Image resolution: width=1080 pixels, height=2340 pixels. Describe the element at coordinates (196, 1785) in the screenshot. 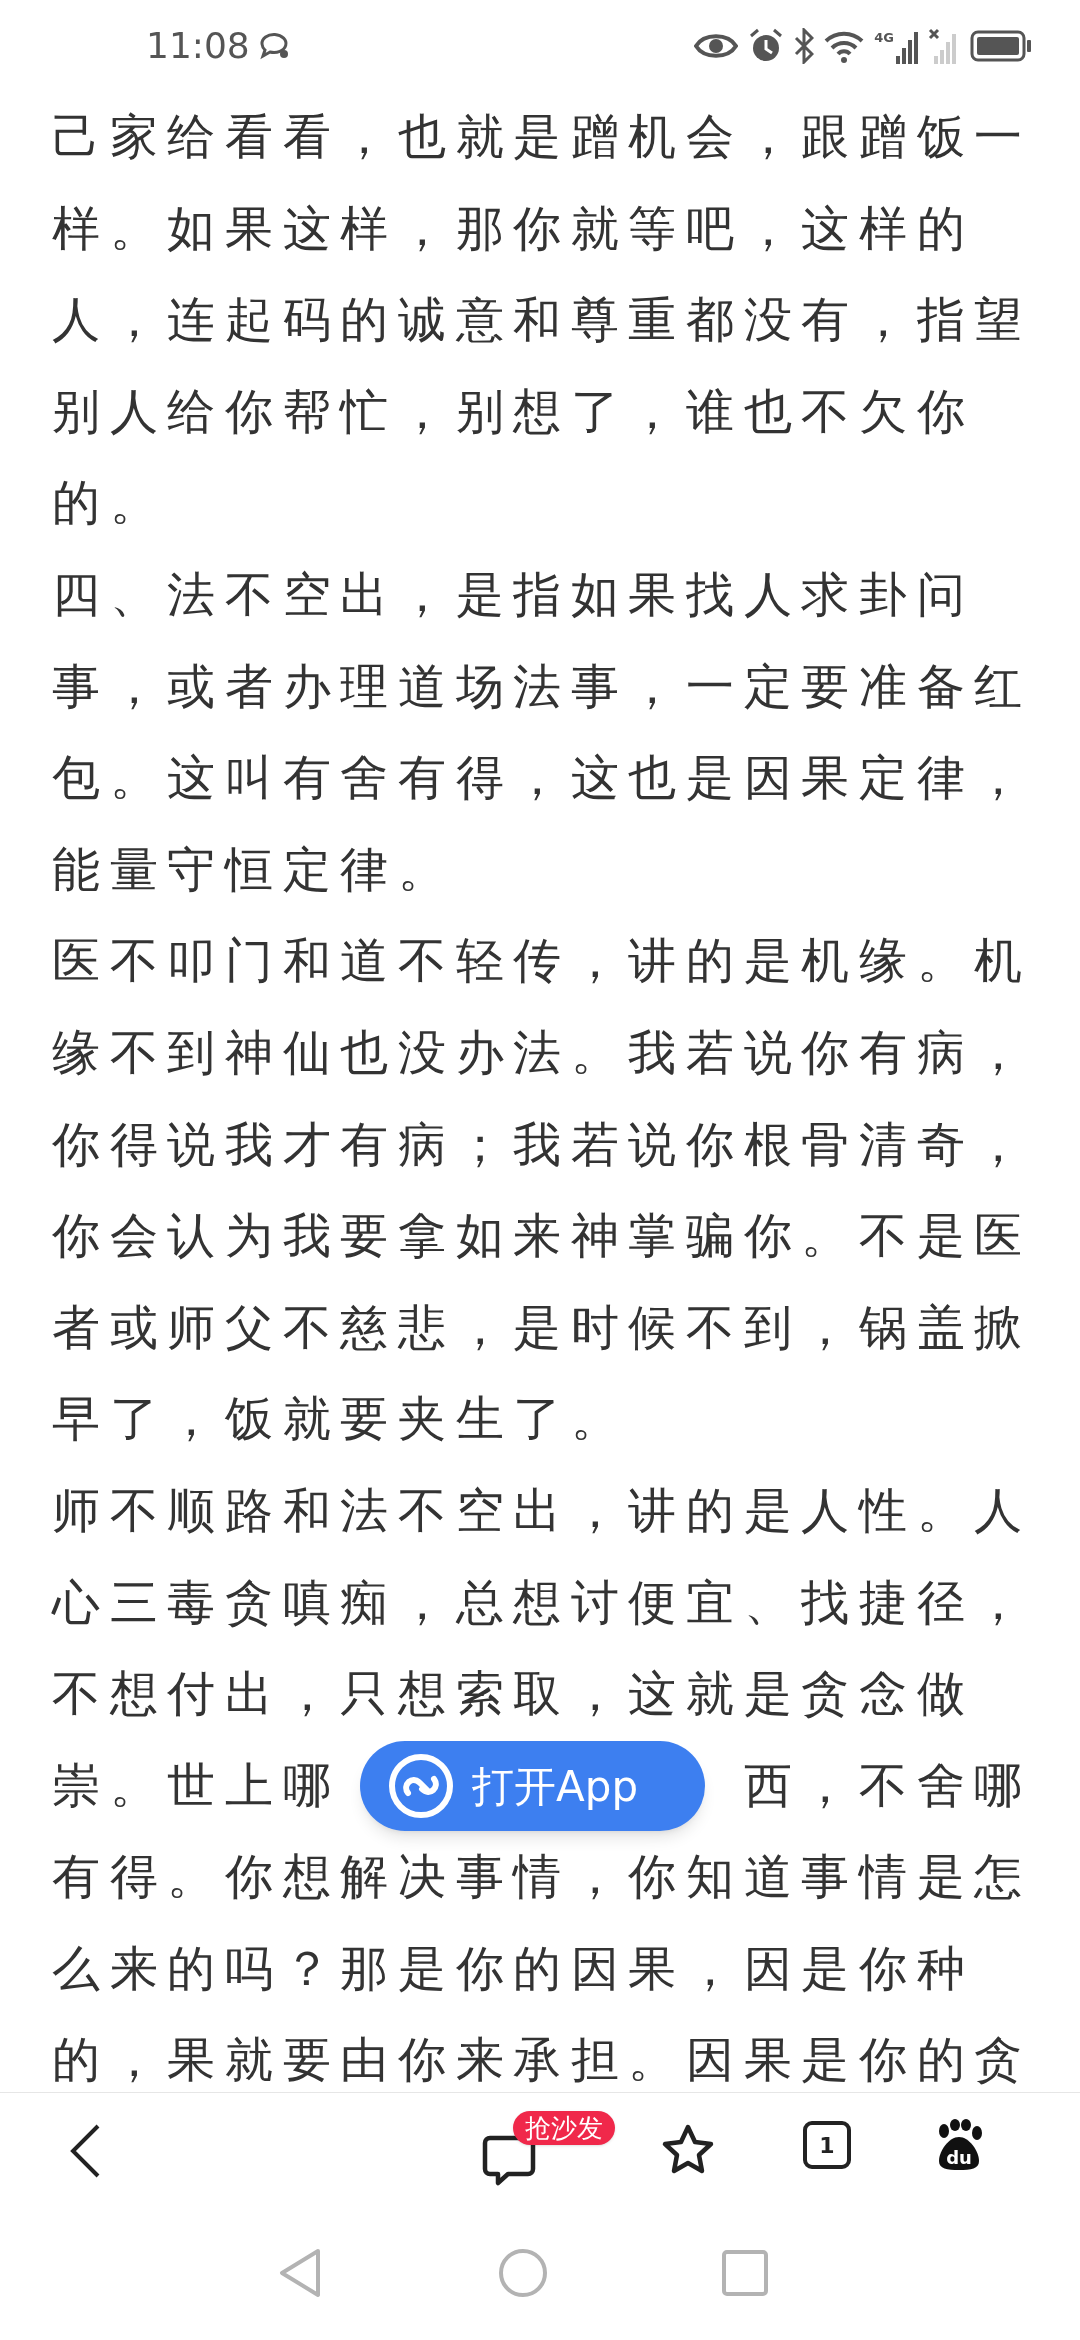

I see `article-text: 崇。世上哪` at that location.